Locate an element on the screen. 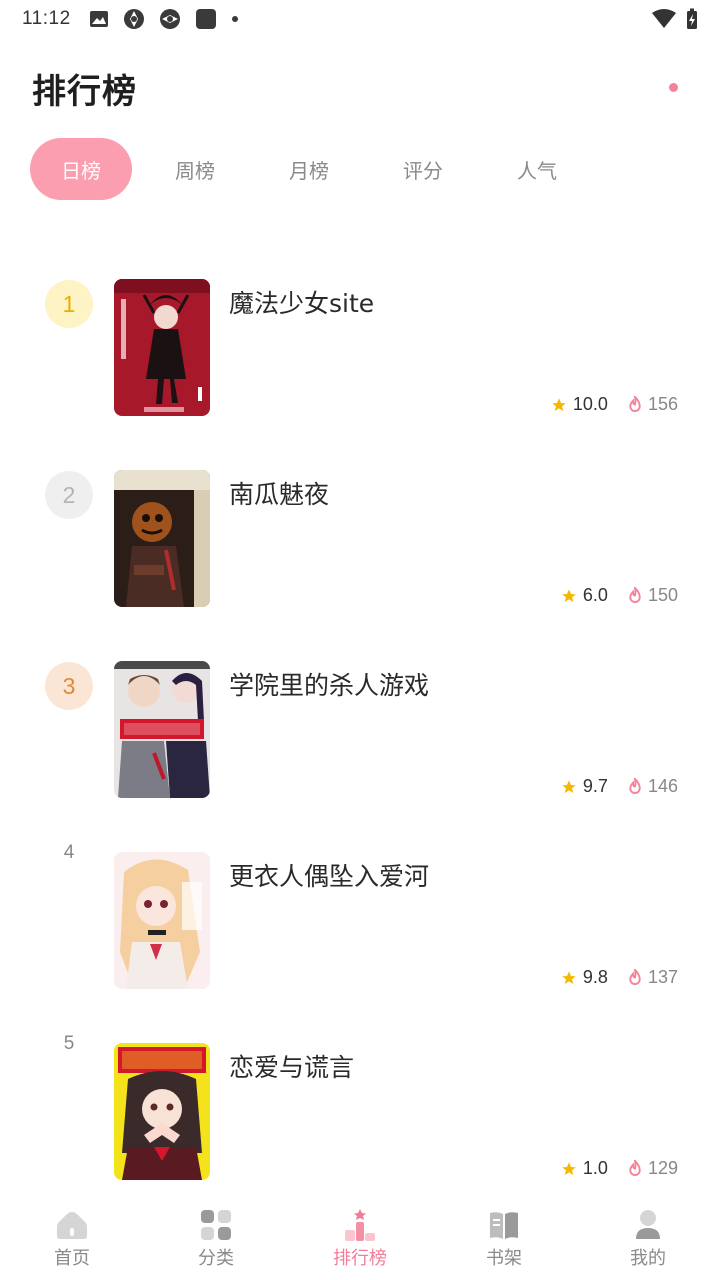  ranking-item: 3 学院里的杀人游戏 9.7 146 is located at coordinates (360, 733).